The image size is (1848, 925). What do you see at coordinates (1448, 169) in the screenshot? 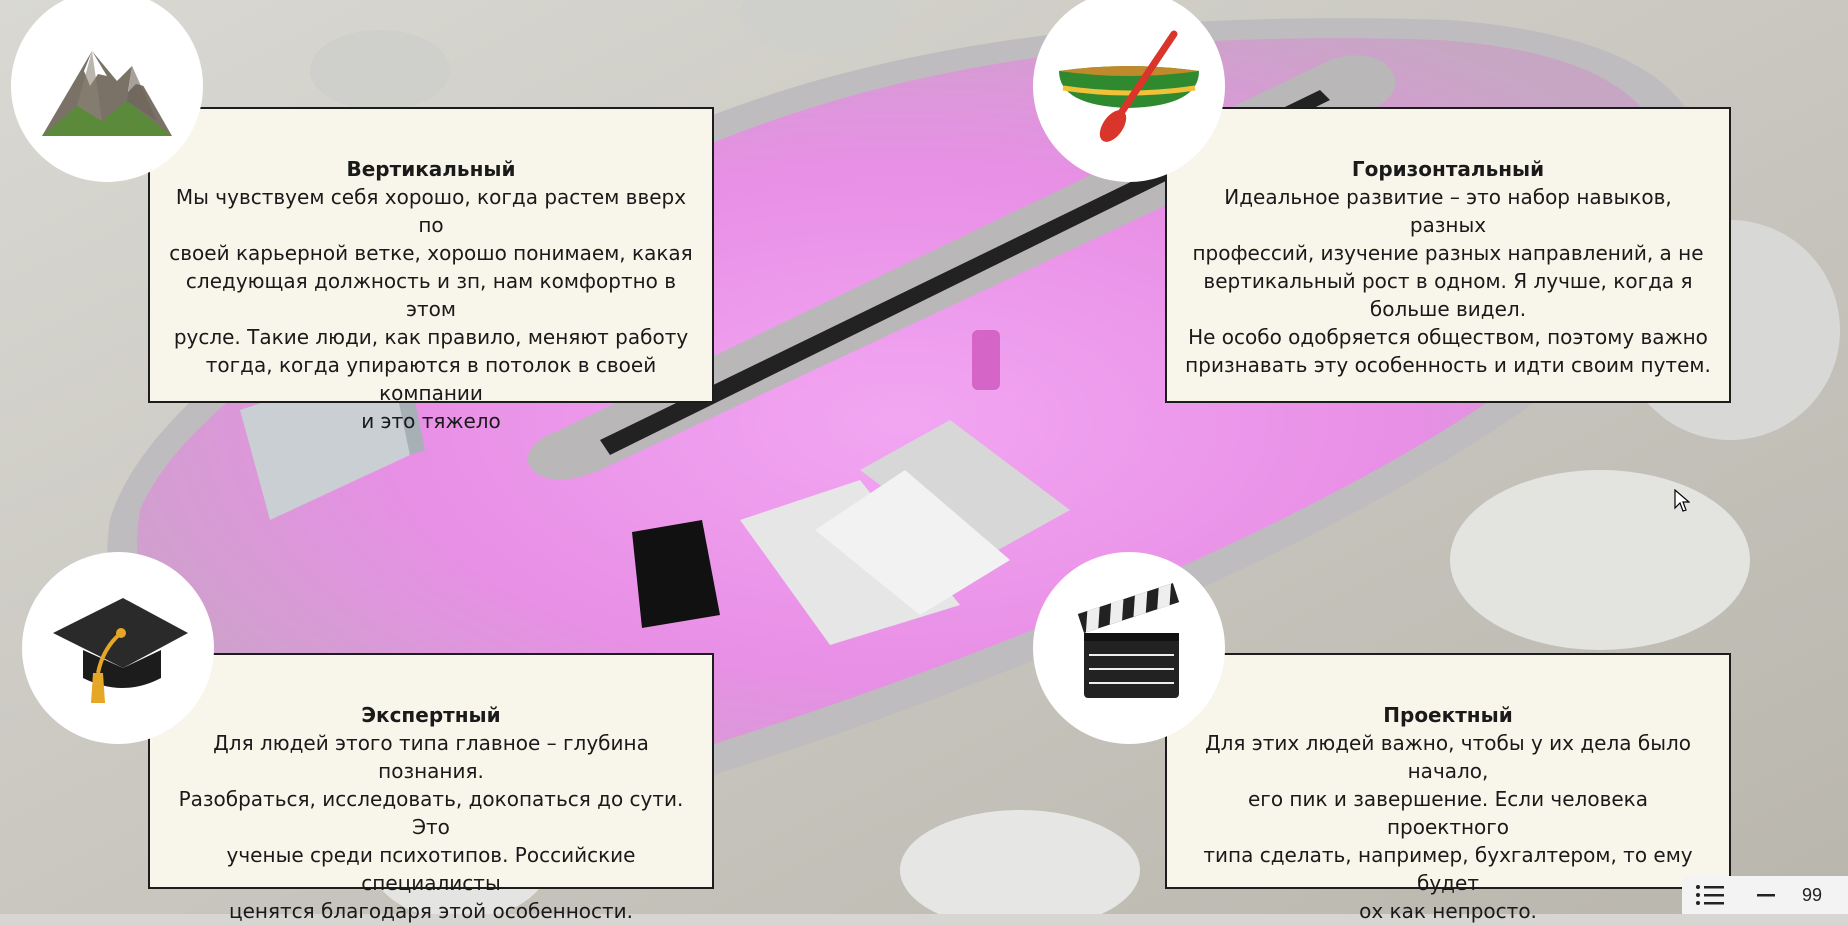
I see `card-title: Горизонтальный` at bounding box center [1448, 169].